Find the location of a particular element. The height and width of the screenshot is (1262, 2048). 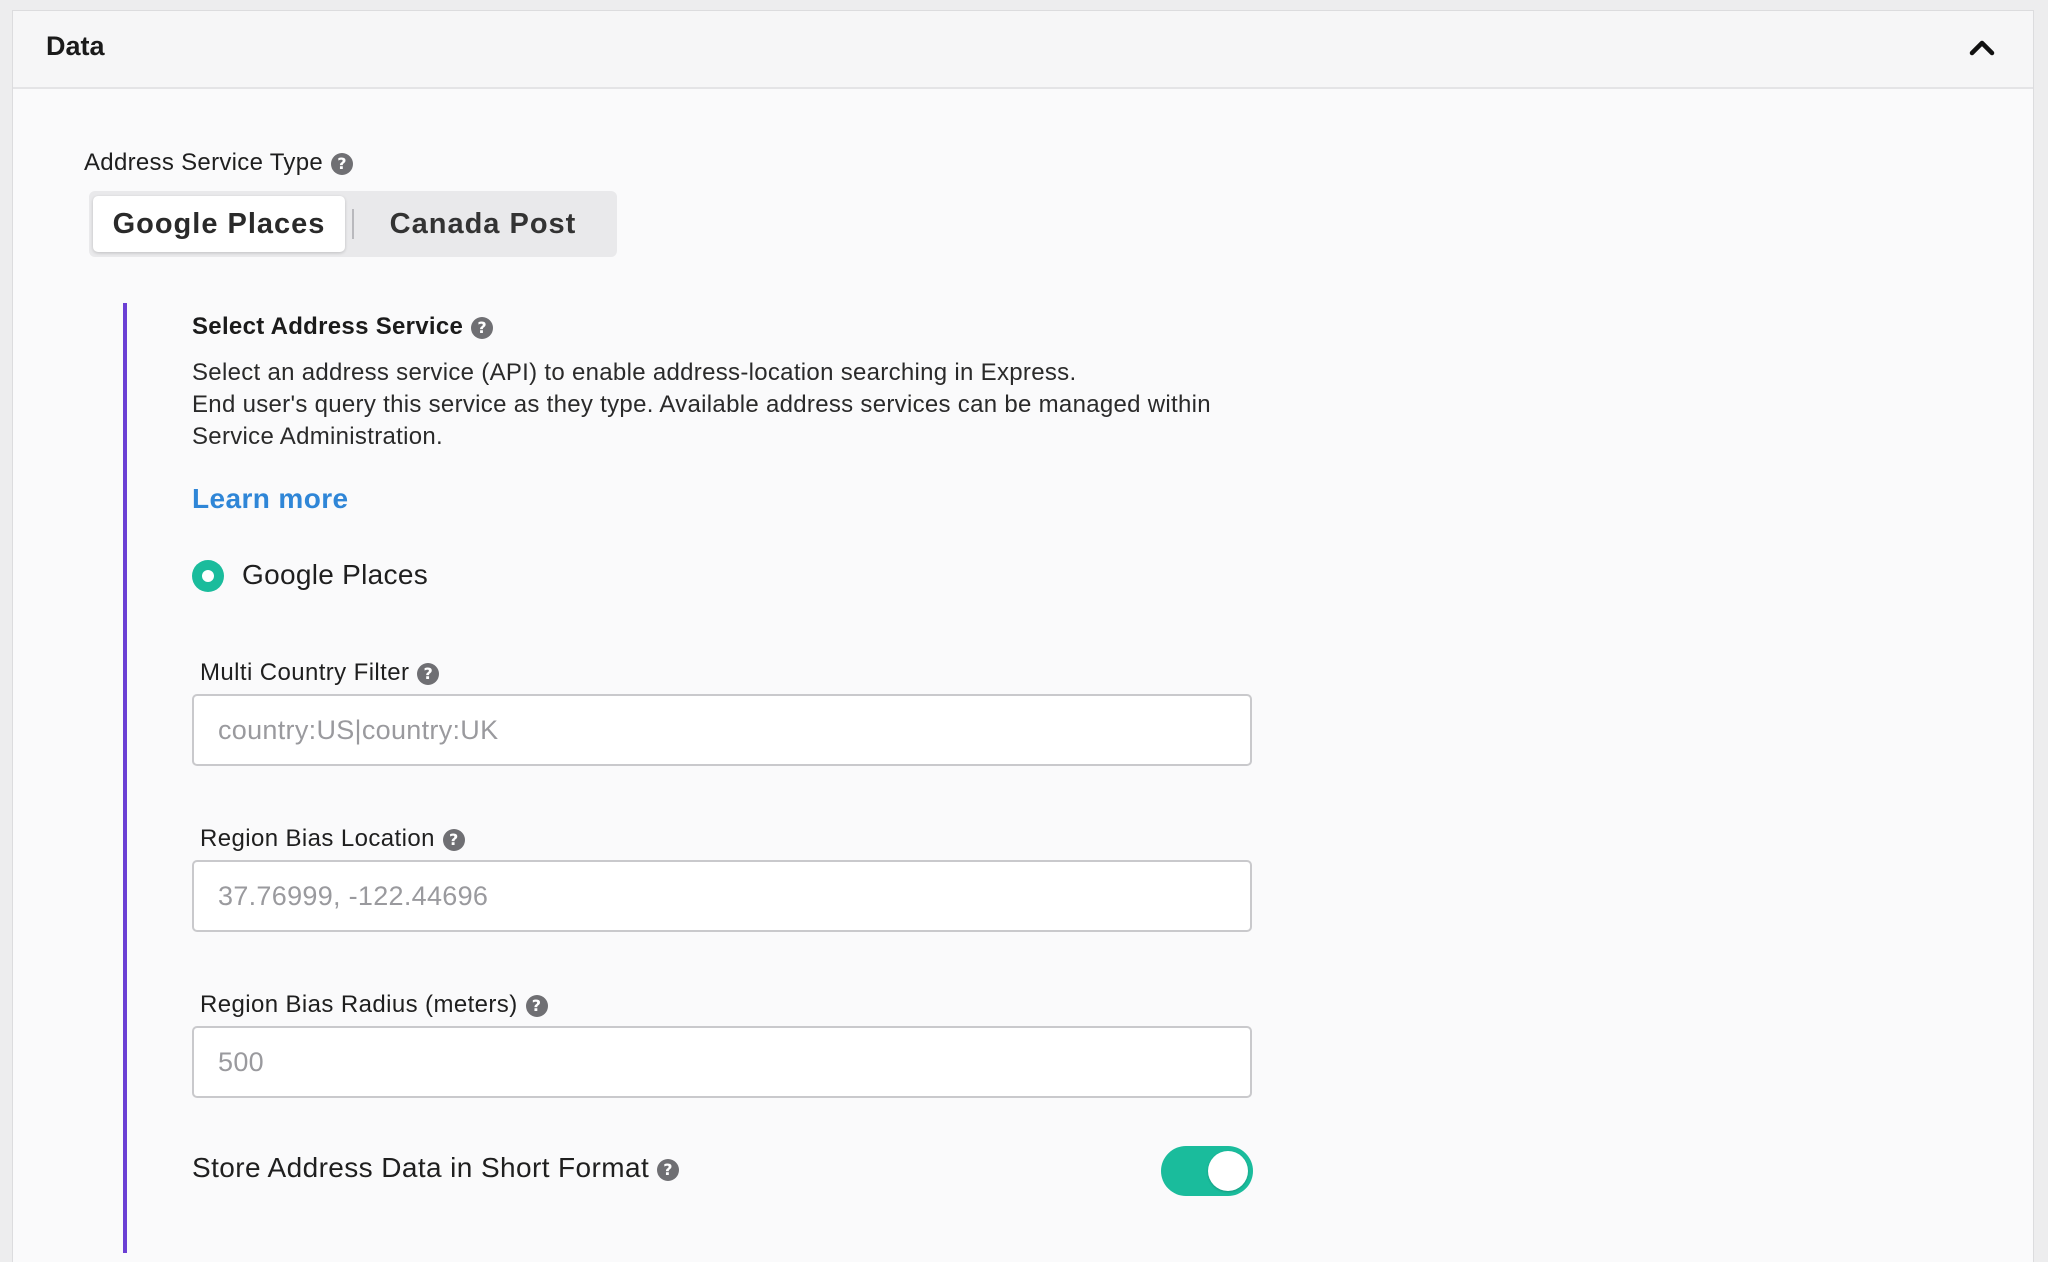

radio-button-selected is located at coordinates (208, 576).